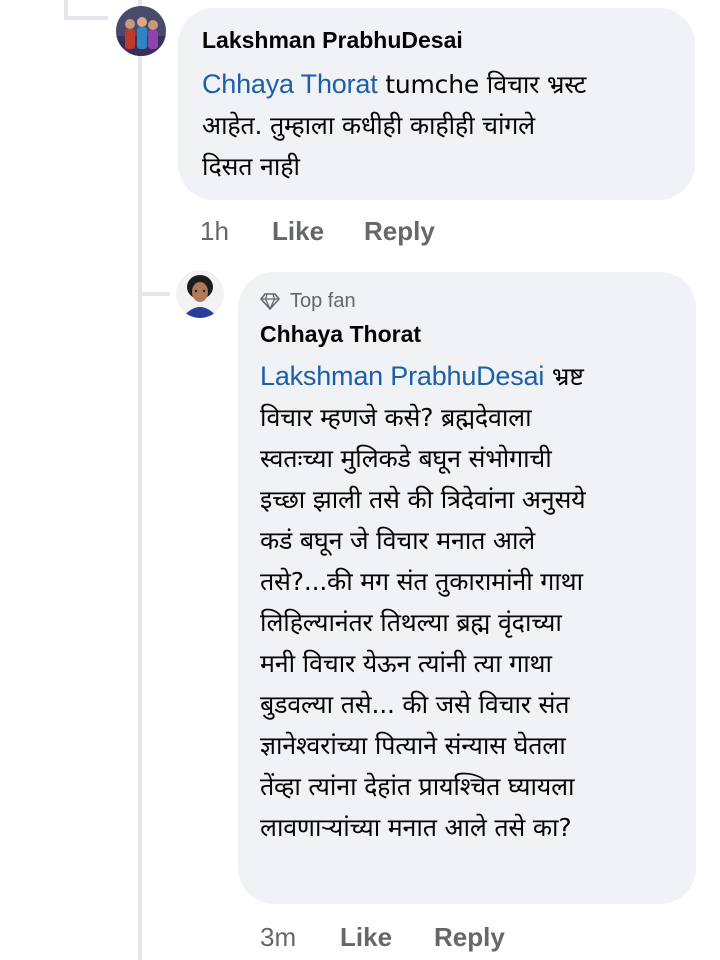 The height and width of the screenshot is (960, 720). I want to click on thread-line-branch-top, so click(86, 18).